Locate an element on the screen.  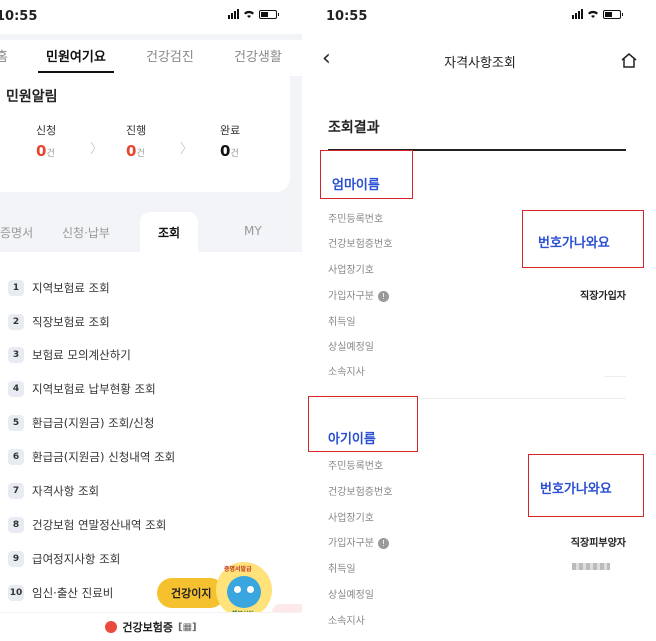
page-title: 자격사항조회 is located at coordinates (480, 63).